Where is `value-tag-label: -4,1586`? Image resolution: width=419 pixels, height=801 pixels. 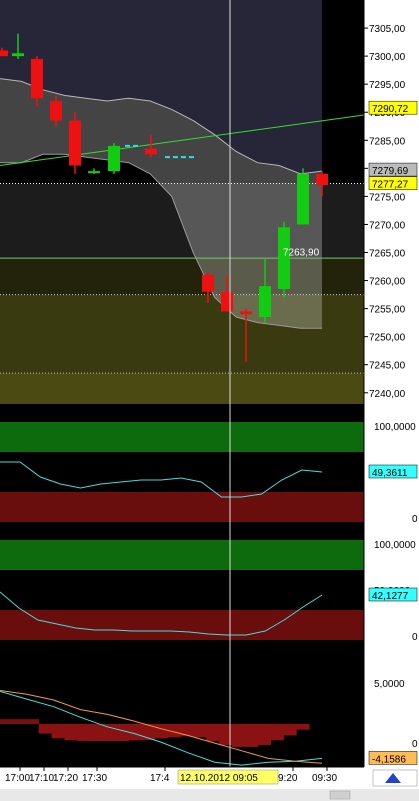
value-tag-label: -4,1586 is located at coordinates (389, 759).